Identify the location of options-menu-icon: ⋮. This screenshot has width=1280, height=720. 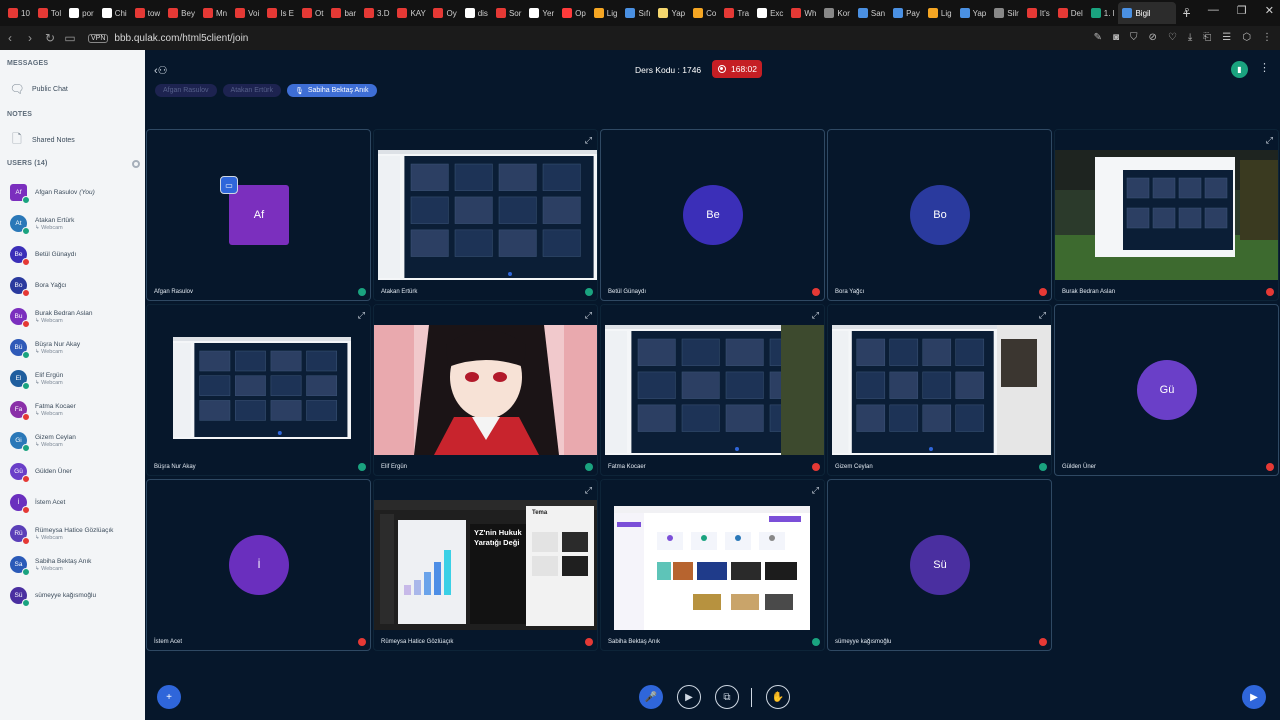
(1264, 67).